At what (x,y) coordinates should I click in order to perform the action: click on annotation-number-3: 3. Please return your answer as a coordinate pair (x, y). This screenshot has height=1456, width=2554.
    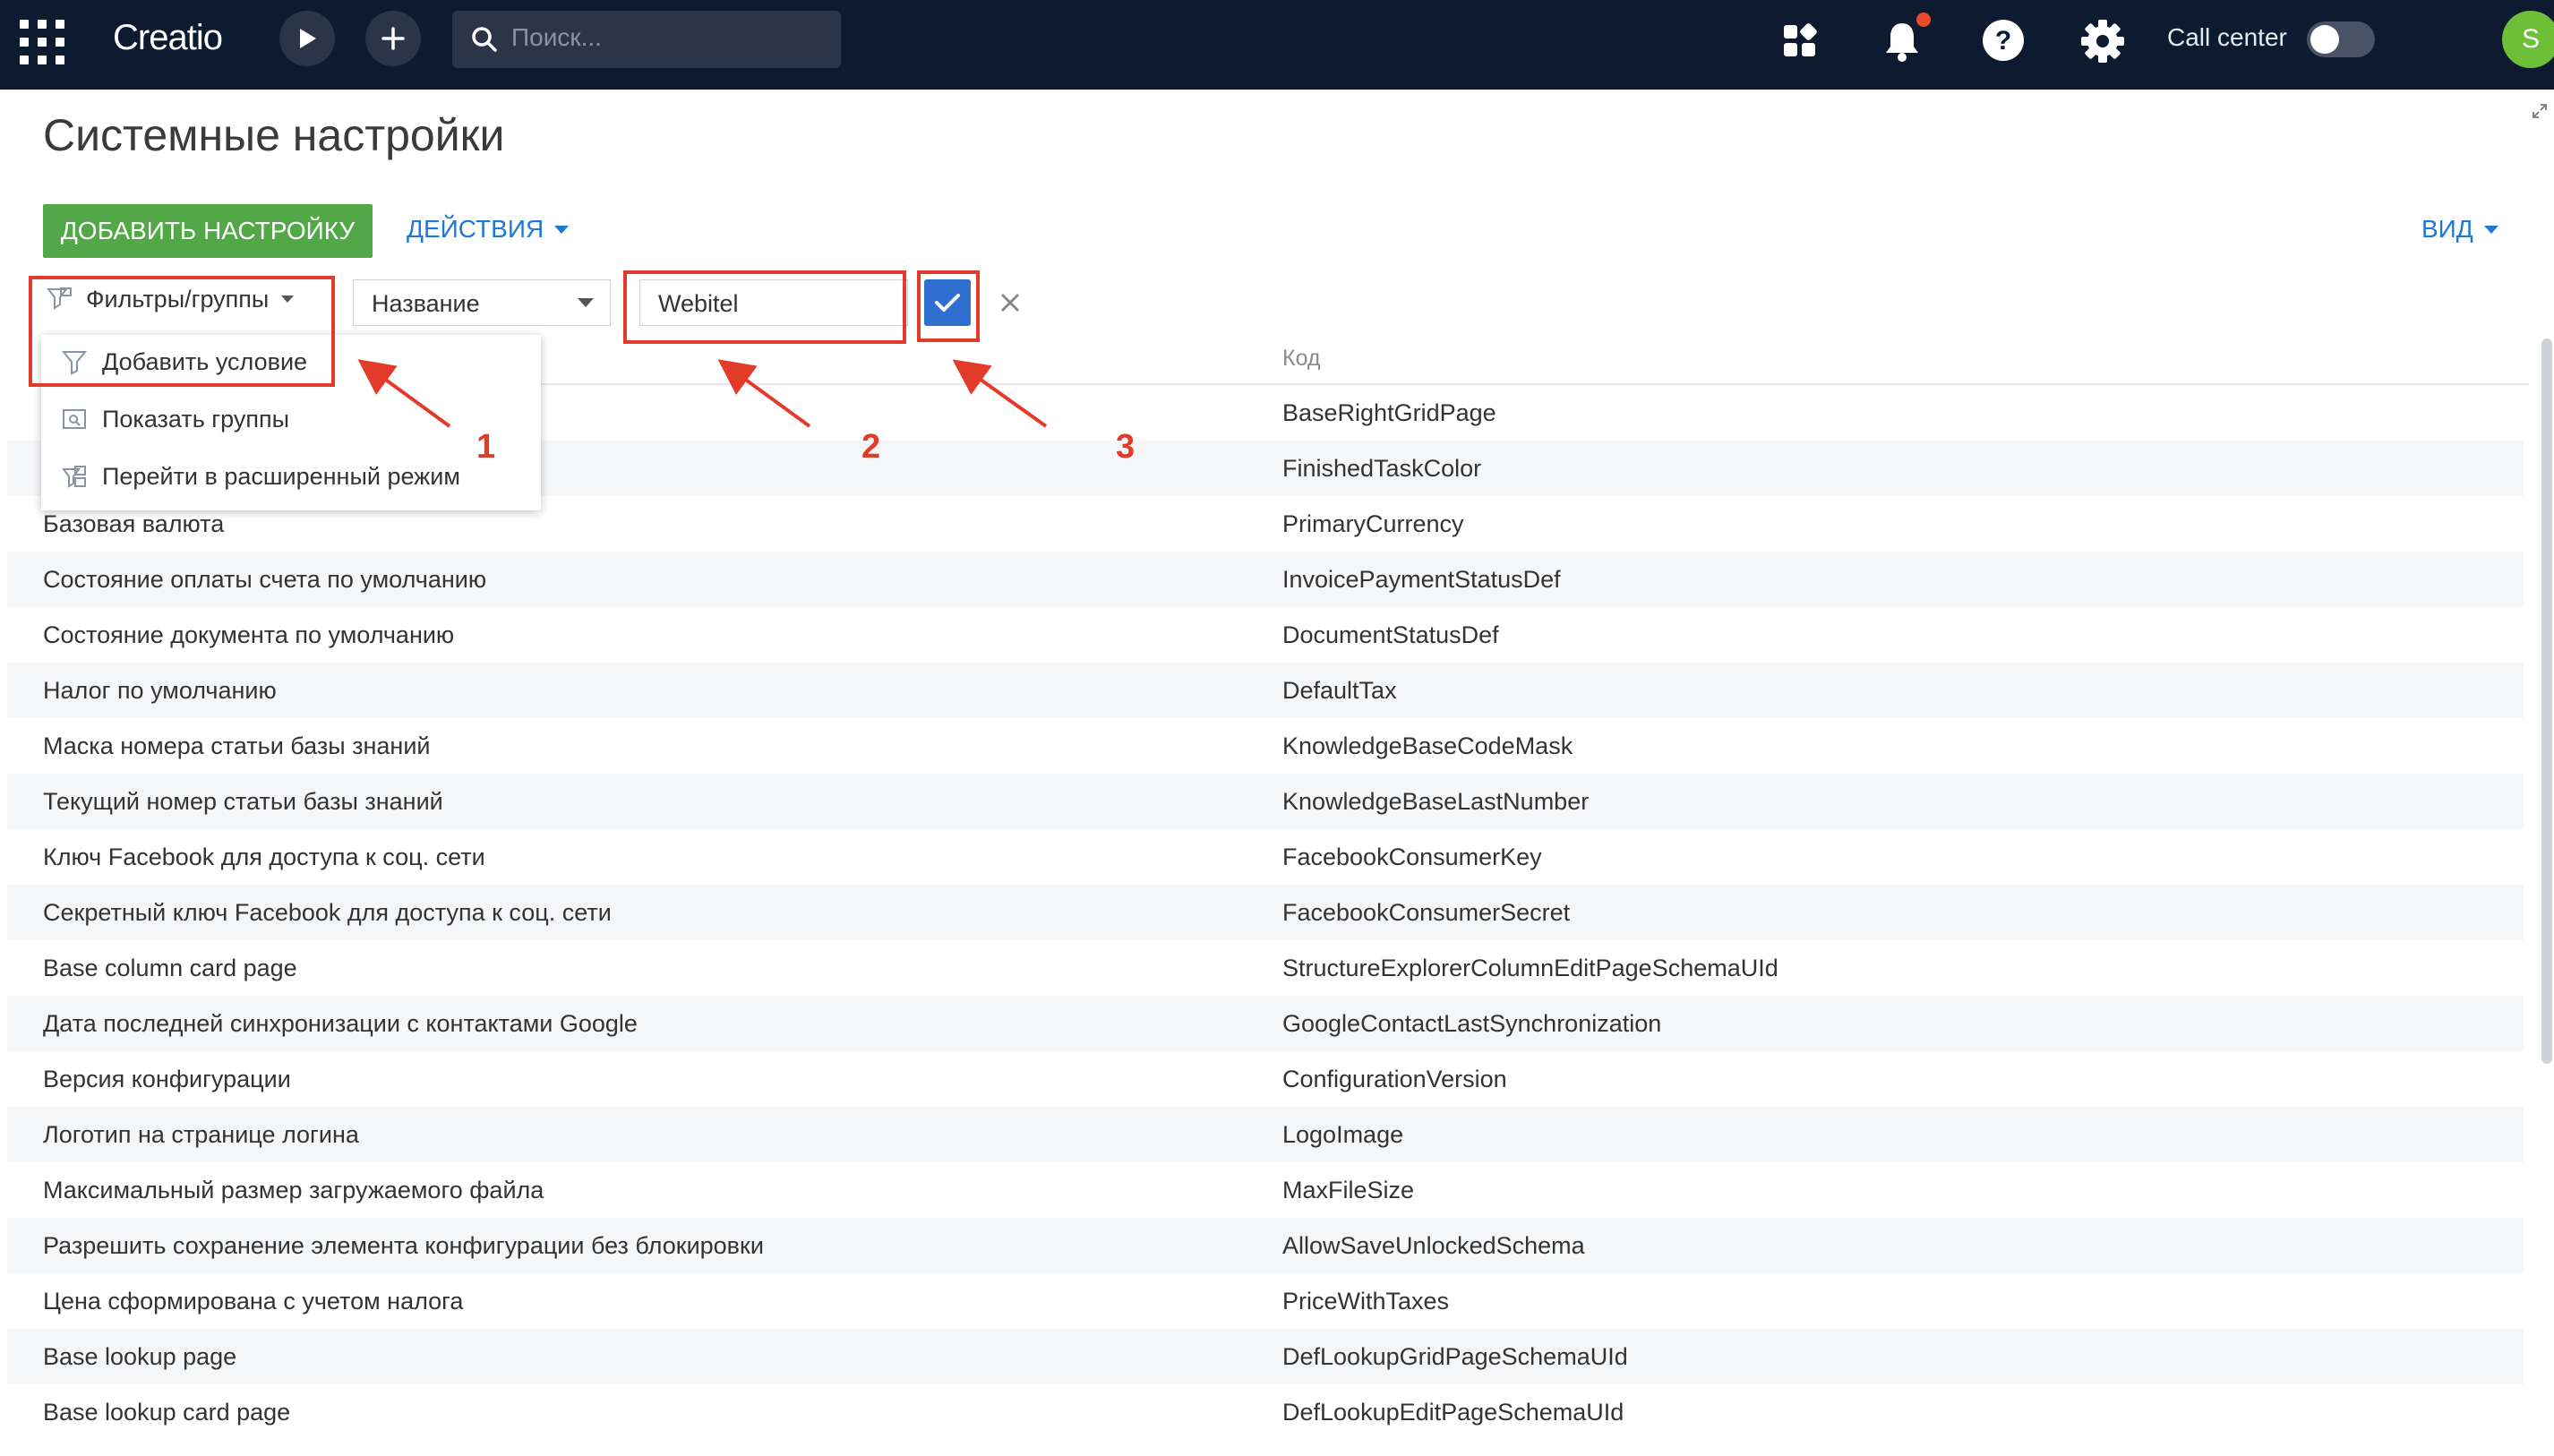
    Looking at the image, I should click on (1126, 447).